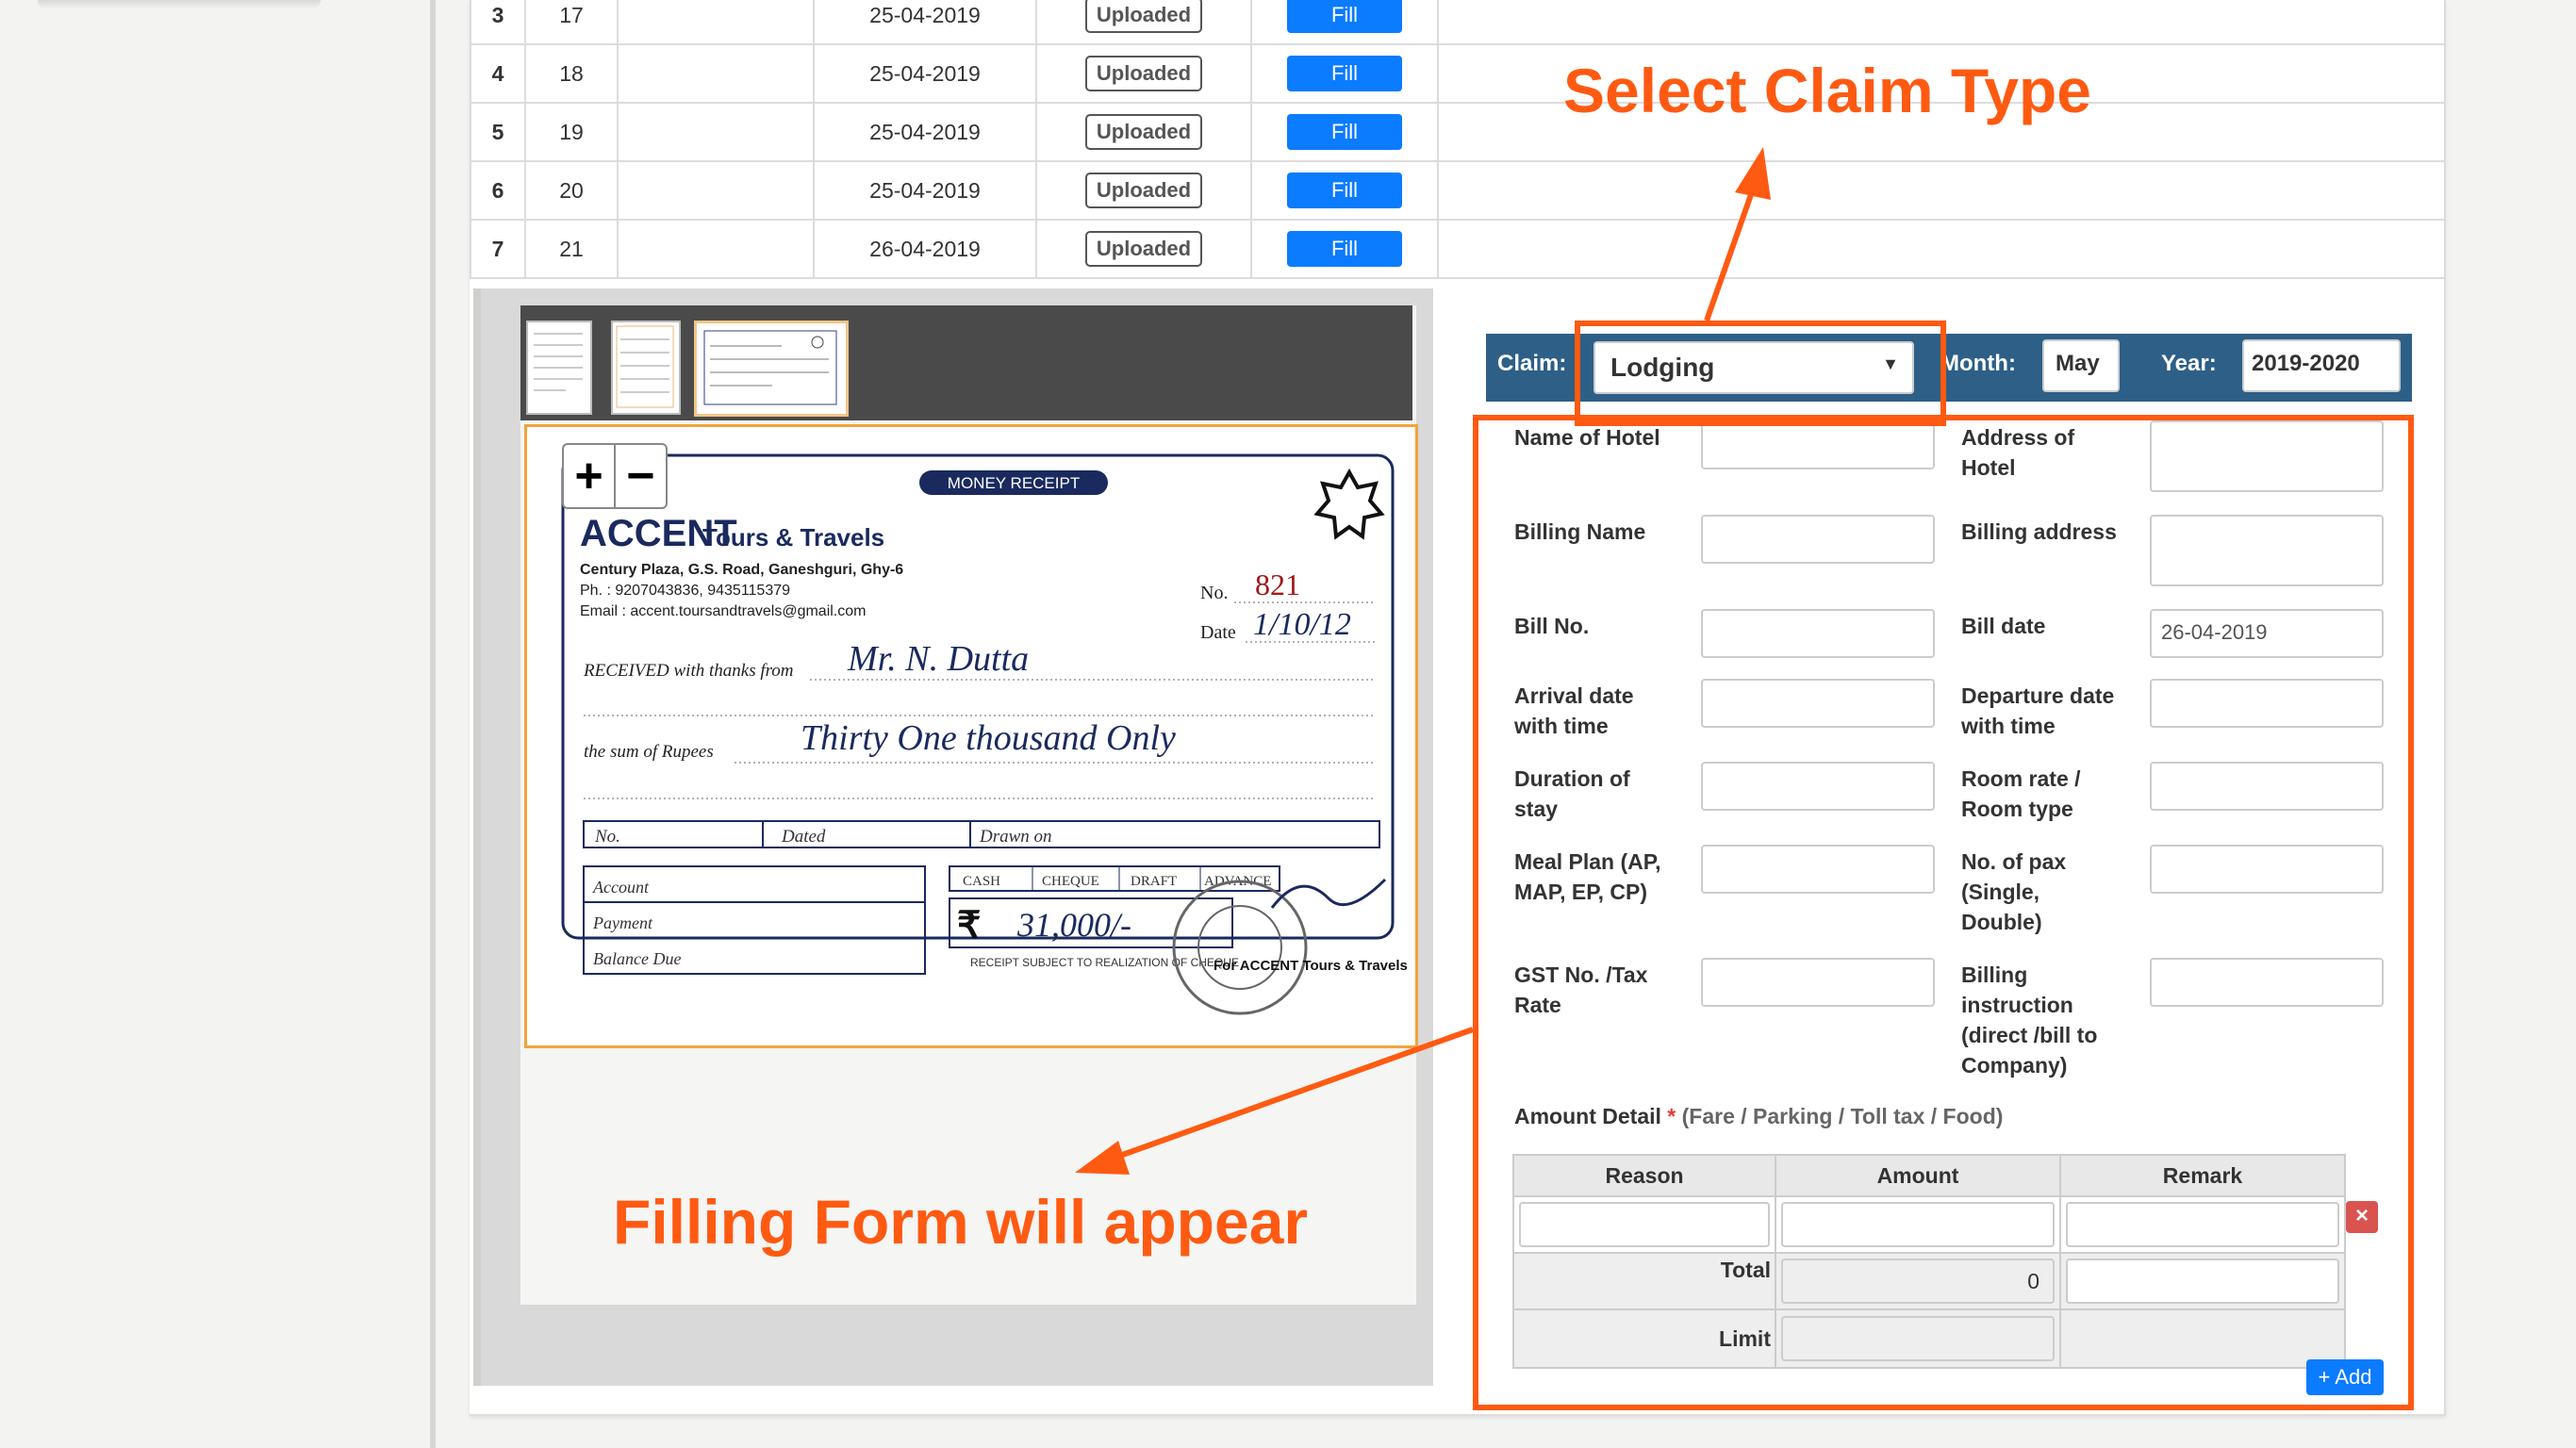 The image size is (2576, 1448). What do you see at coordinates (1827, 90) in the screenshot?
I see `select-claim-annotation: Select Claim Type` at bounding box center [1827, 90].